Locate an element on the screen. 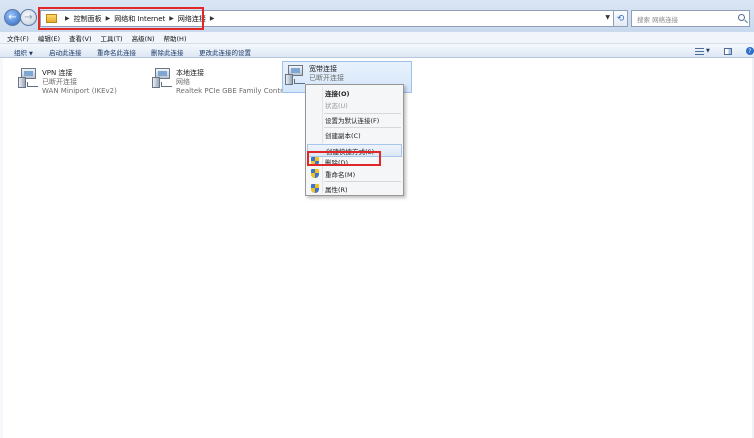 The width and height of the screenshot is (754, 438). back-button: ← is located at coordinates (12, 17).